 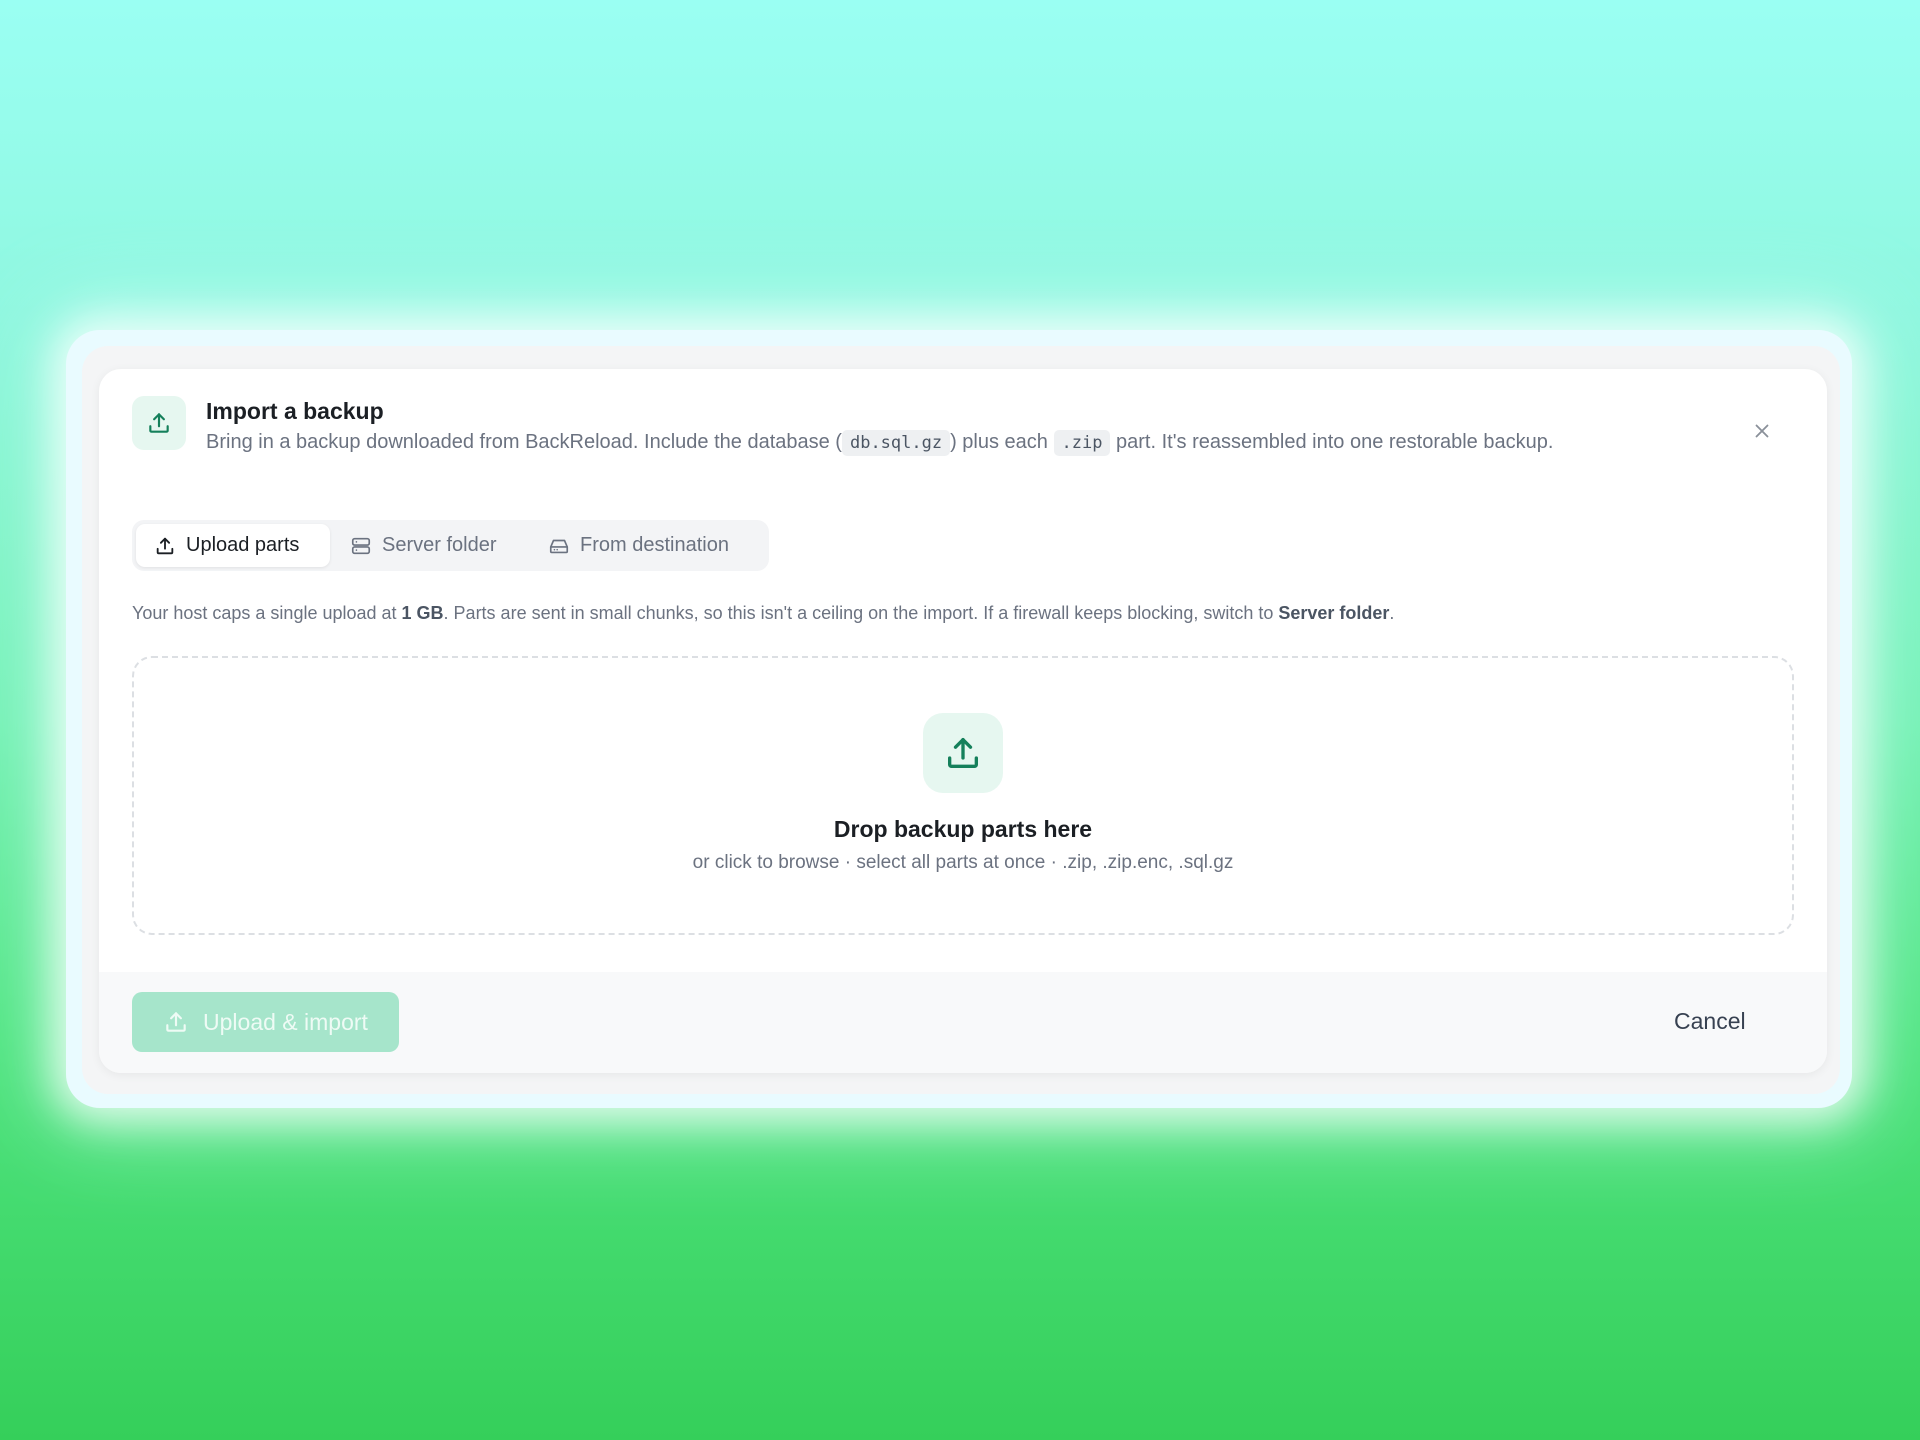 What do you see at coordinates (361, 545) in the screenshot?
I see `server-icon` at bounding box center [361, 545].